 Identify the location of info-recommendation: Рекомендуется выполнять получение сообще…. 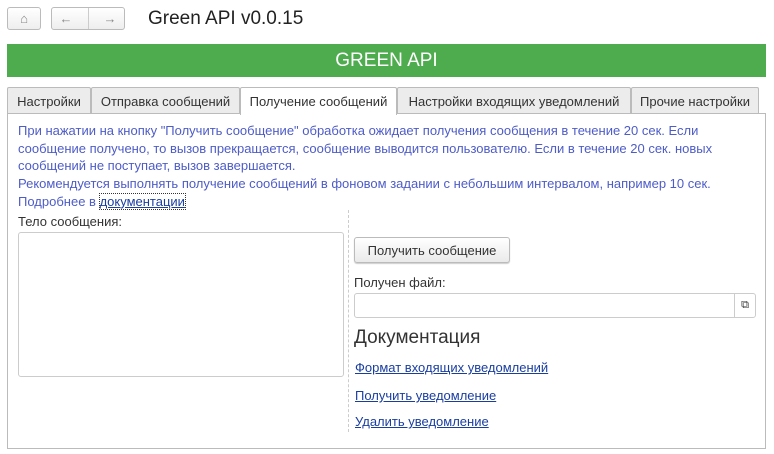
(364, 184).